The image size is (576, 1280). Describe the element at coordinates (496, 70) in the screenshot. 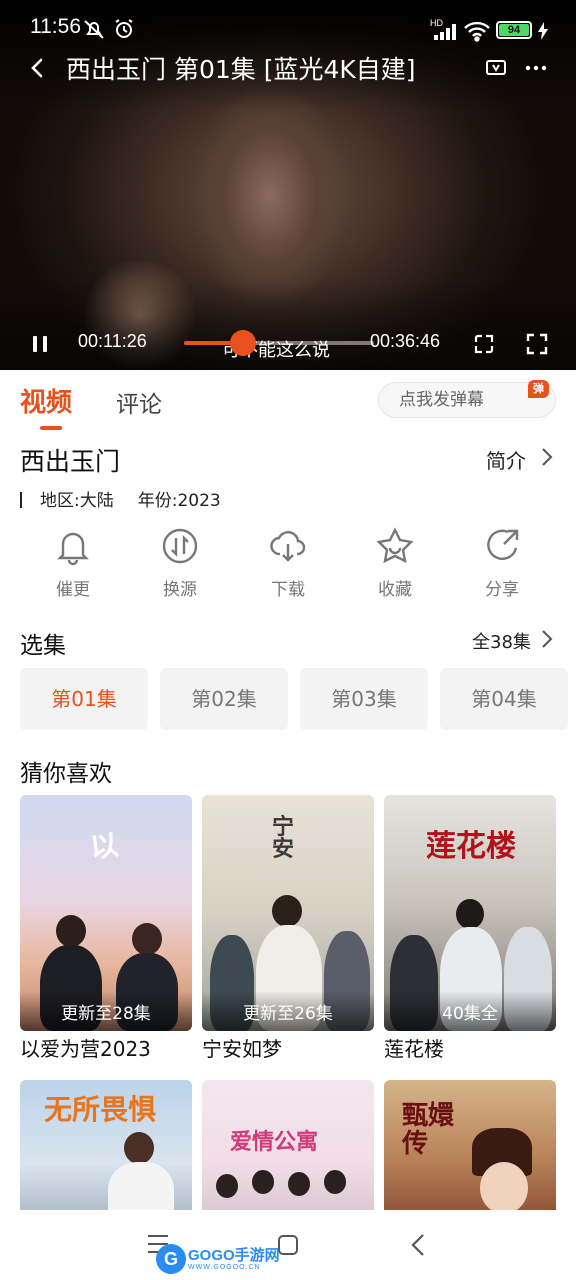

I see `cast-tv-icon` at that location.